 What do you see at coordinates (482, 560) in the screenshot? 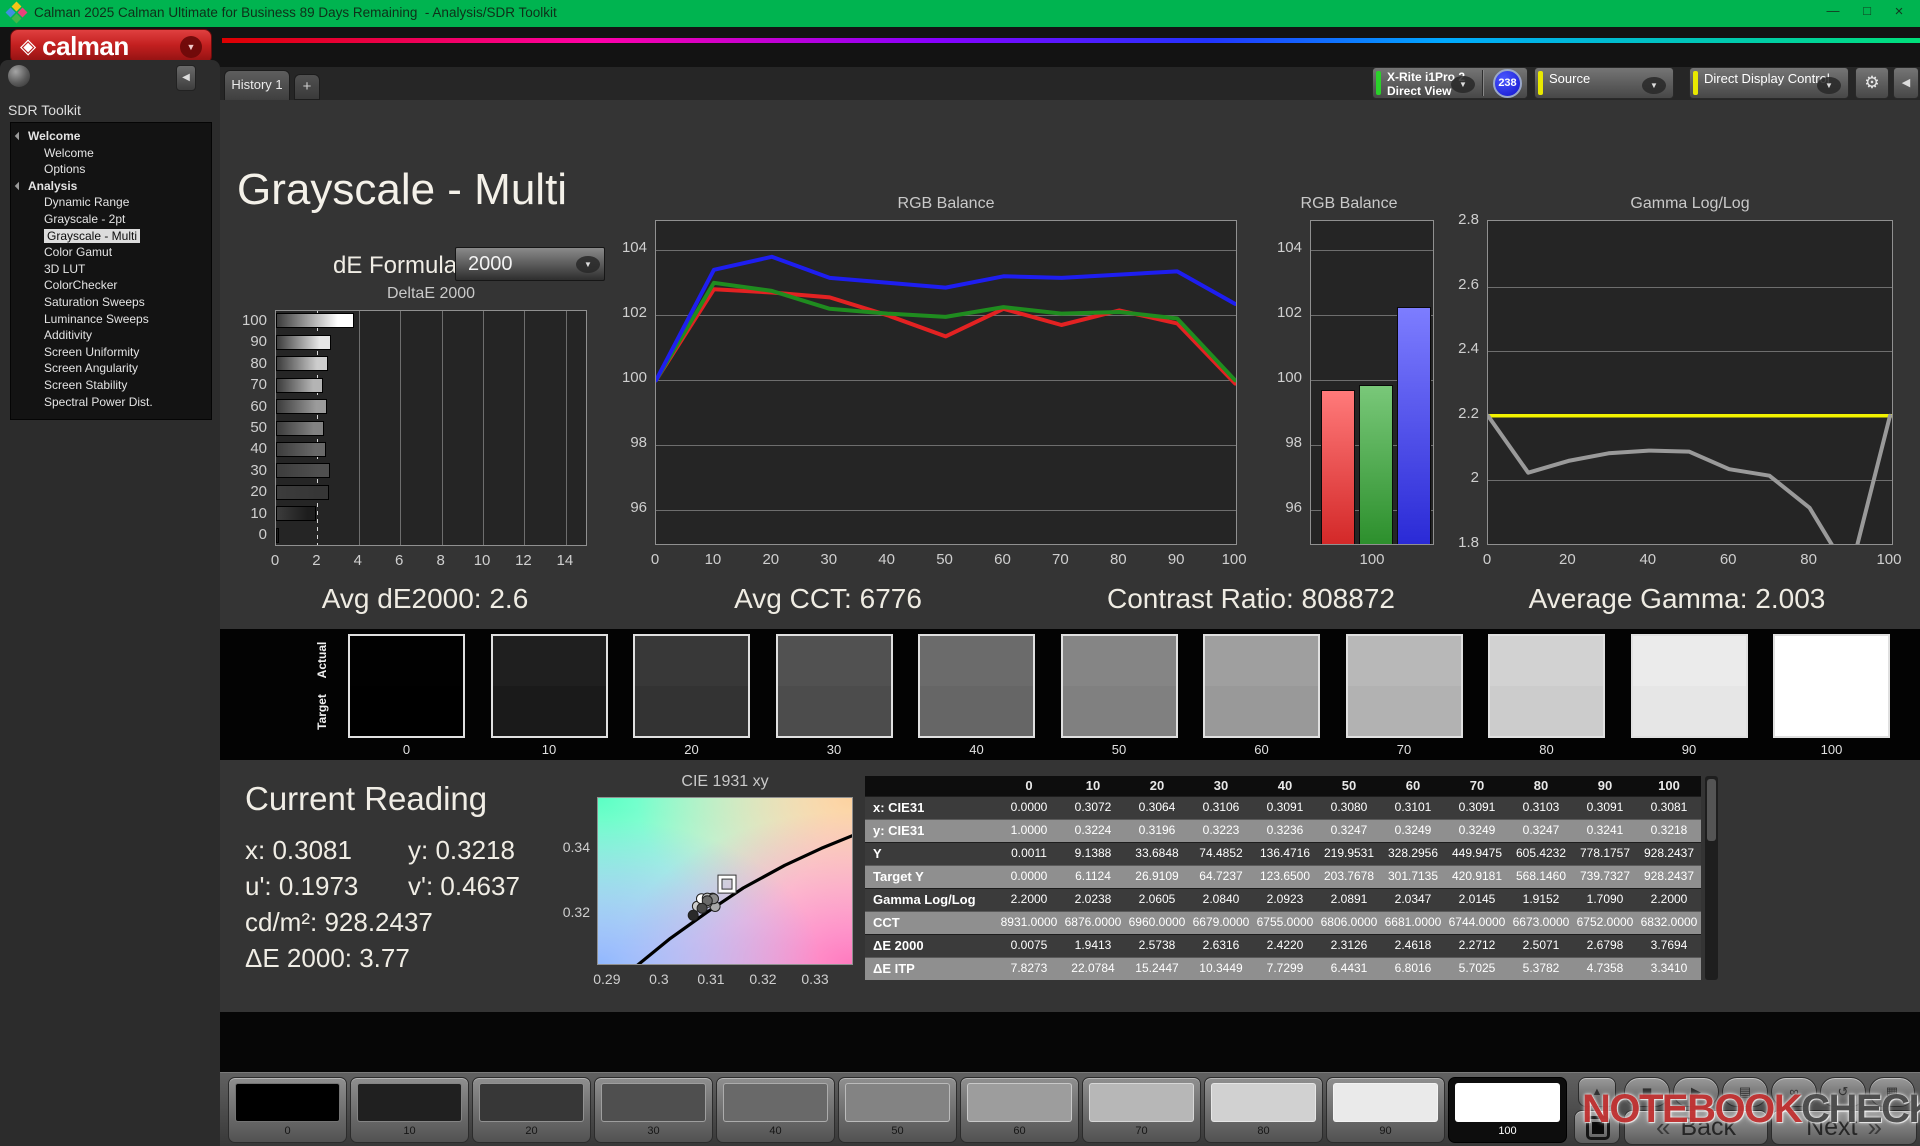
I see `axis-tick-label: 10` at bounding box center [482, 560].